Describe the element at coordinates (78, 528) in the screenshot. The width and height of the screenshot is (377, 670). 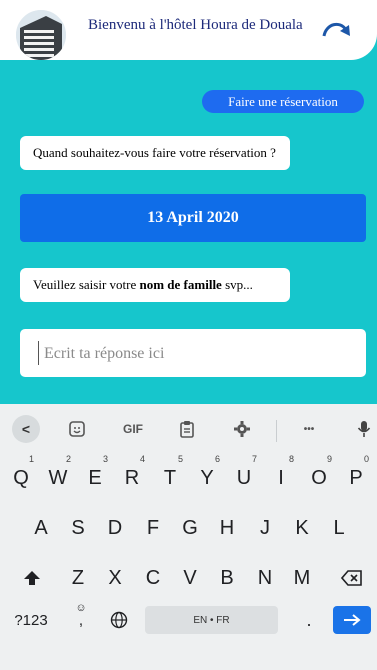
I see `key-s: S` at that location.